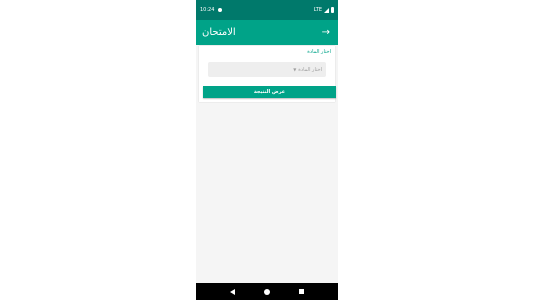  I want to click on system-nav-bar, so click(267, 291).